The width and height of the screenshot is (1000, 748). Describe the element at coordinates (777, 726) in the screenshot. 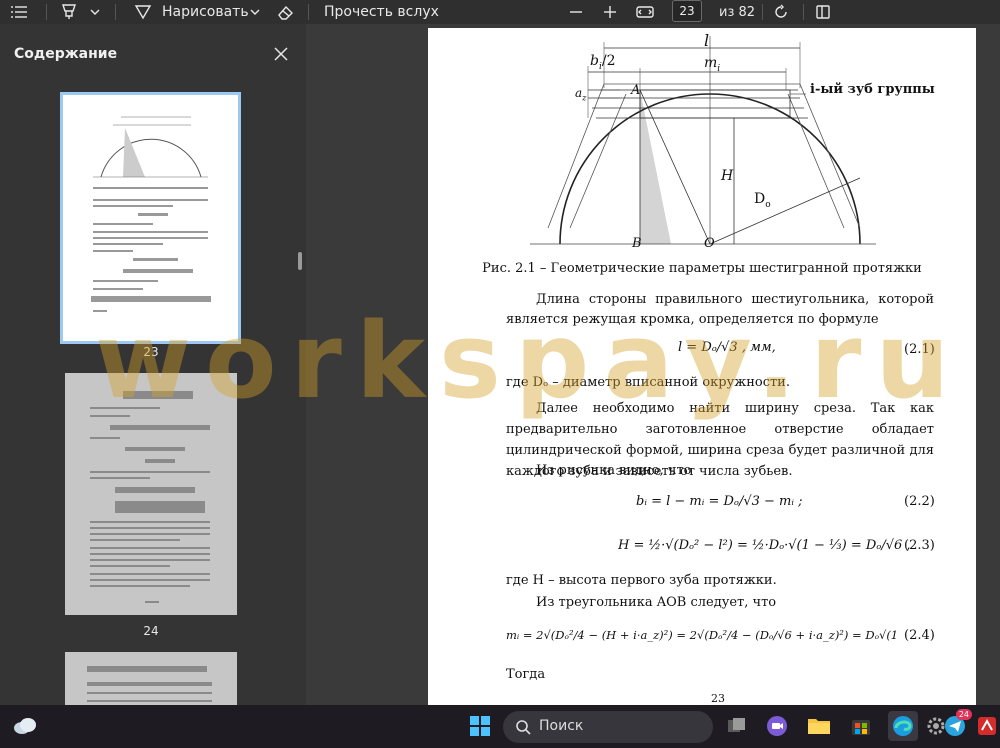

I see `chat-video-icon` at that location.